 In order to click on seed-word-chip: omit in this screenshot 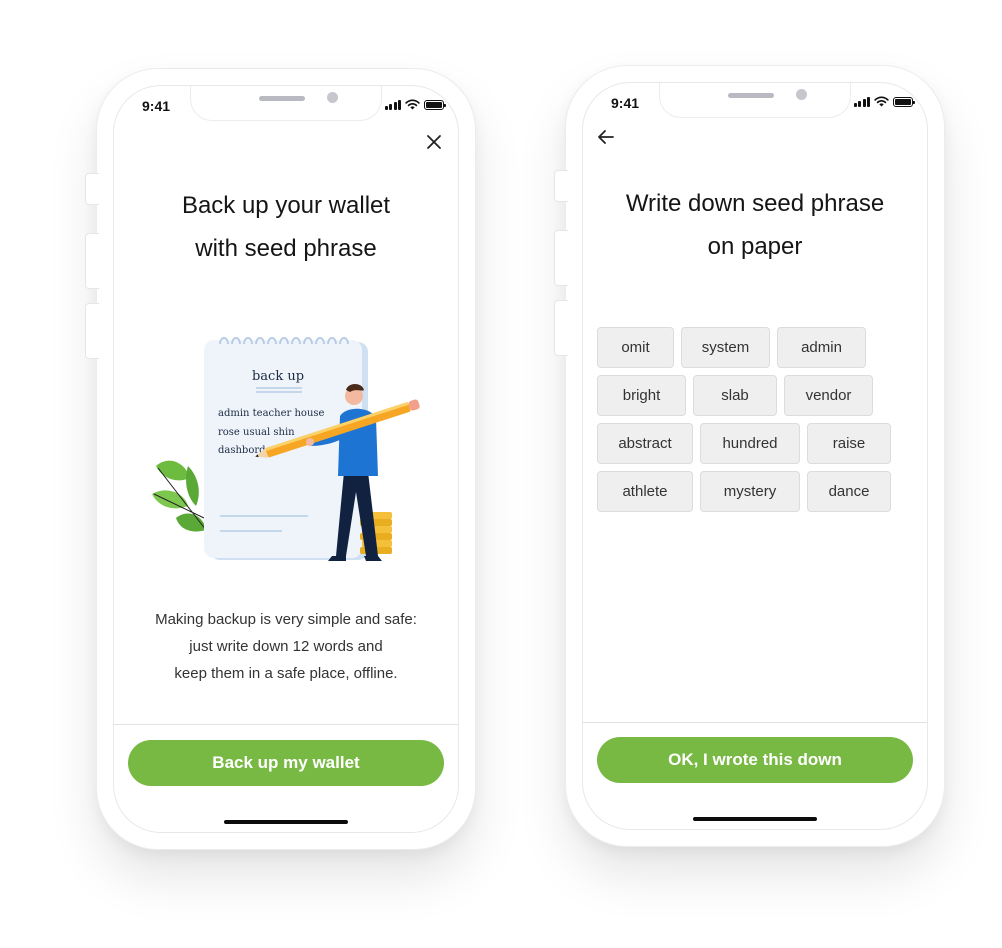, I will do `click(635, 347)`.